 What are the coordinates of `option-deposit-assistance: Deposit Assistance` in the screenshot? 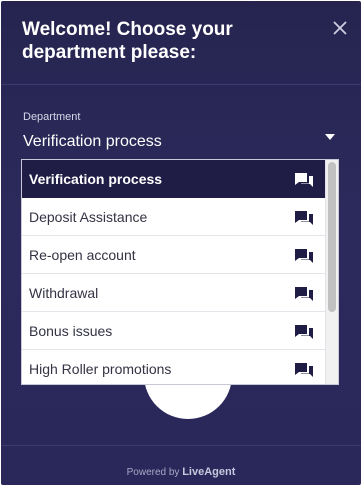 It's located at (180, 217).